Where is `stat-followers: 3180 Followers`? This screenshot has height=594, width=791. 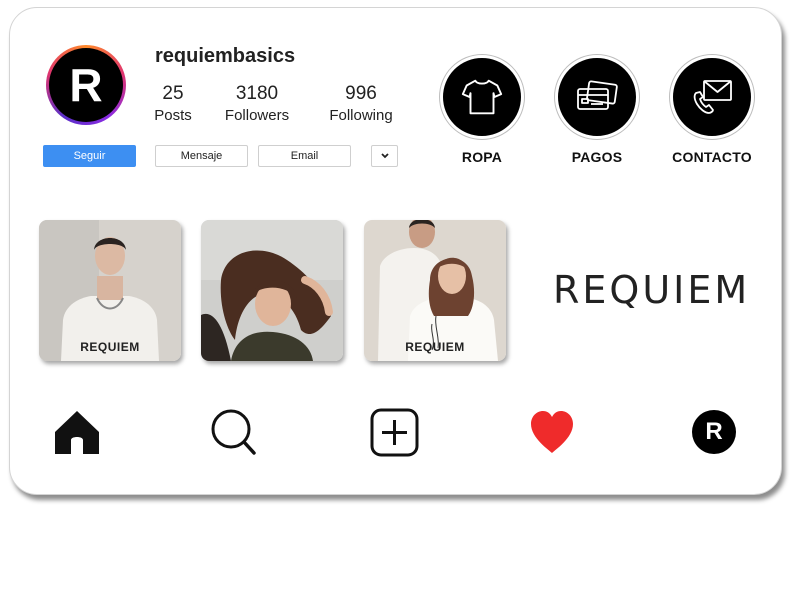 stat-followers: 3180 Followers is located at coordinates (257, 105).